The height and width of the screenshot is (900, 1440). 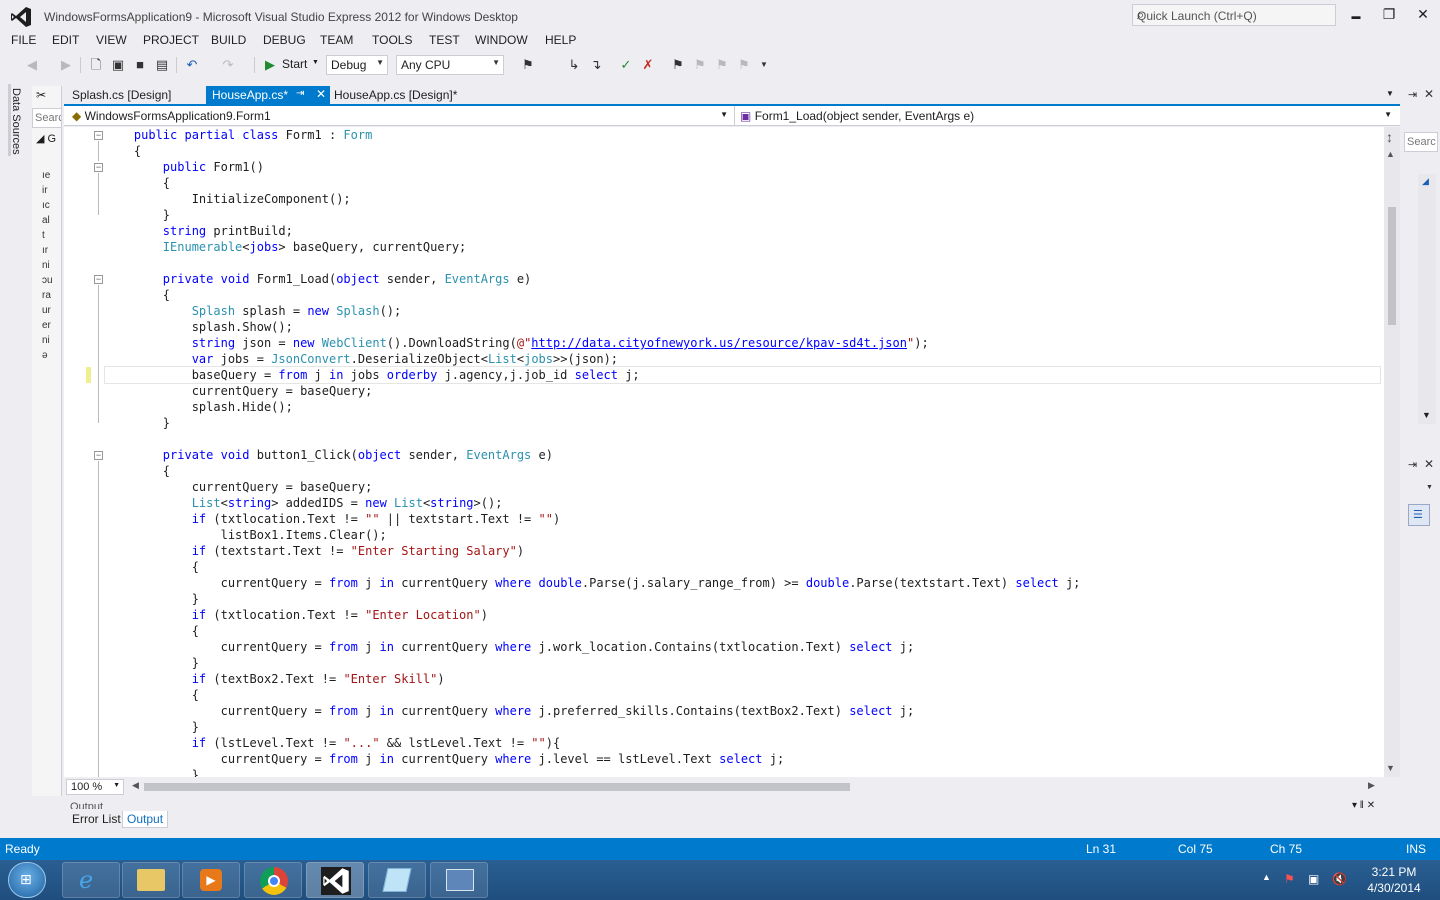 I want to click on tree-node: ◢ G, so click(x=46, y=138).